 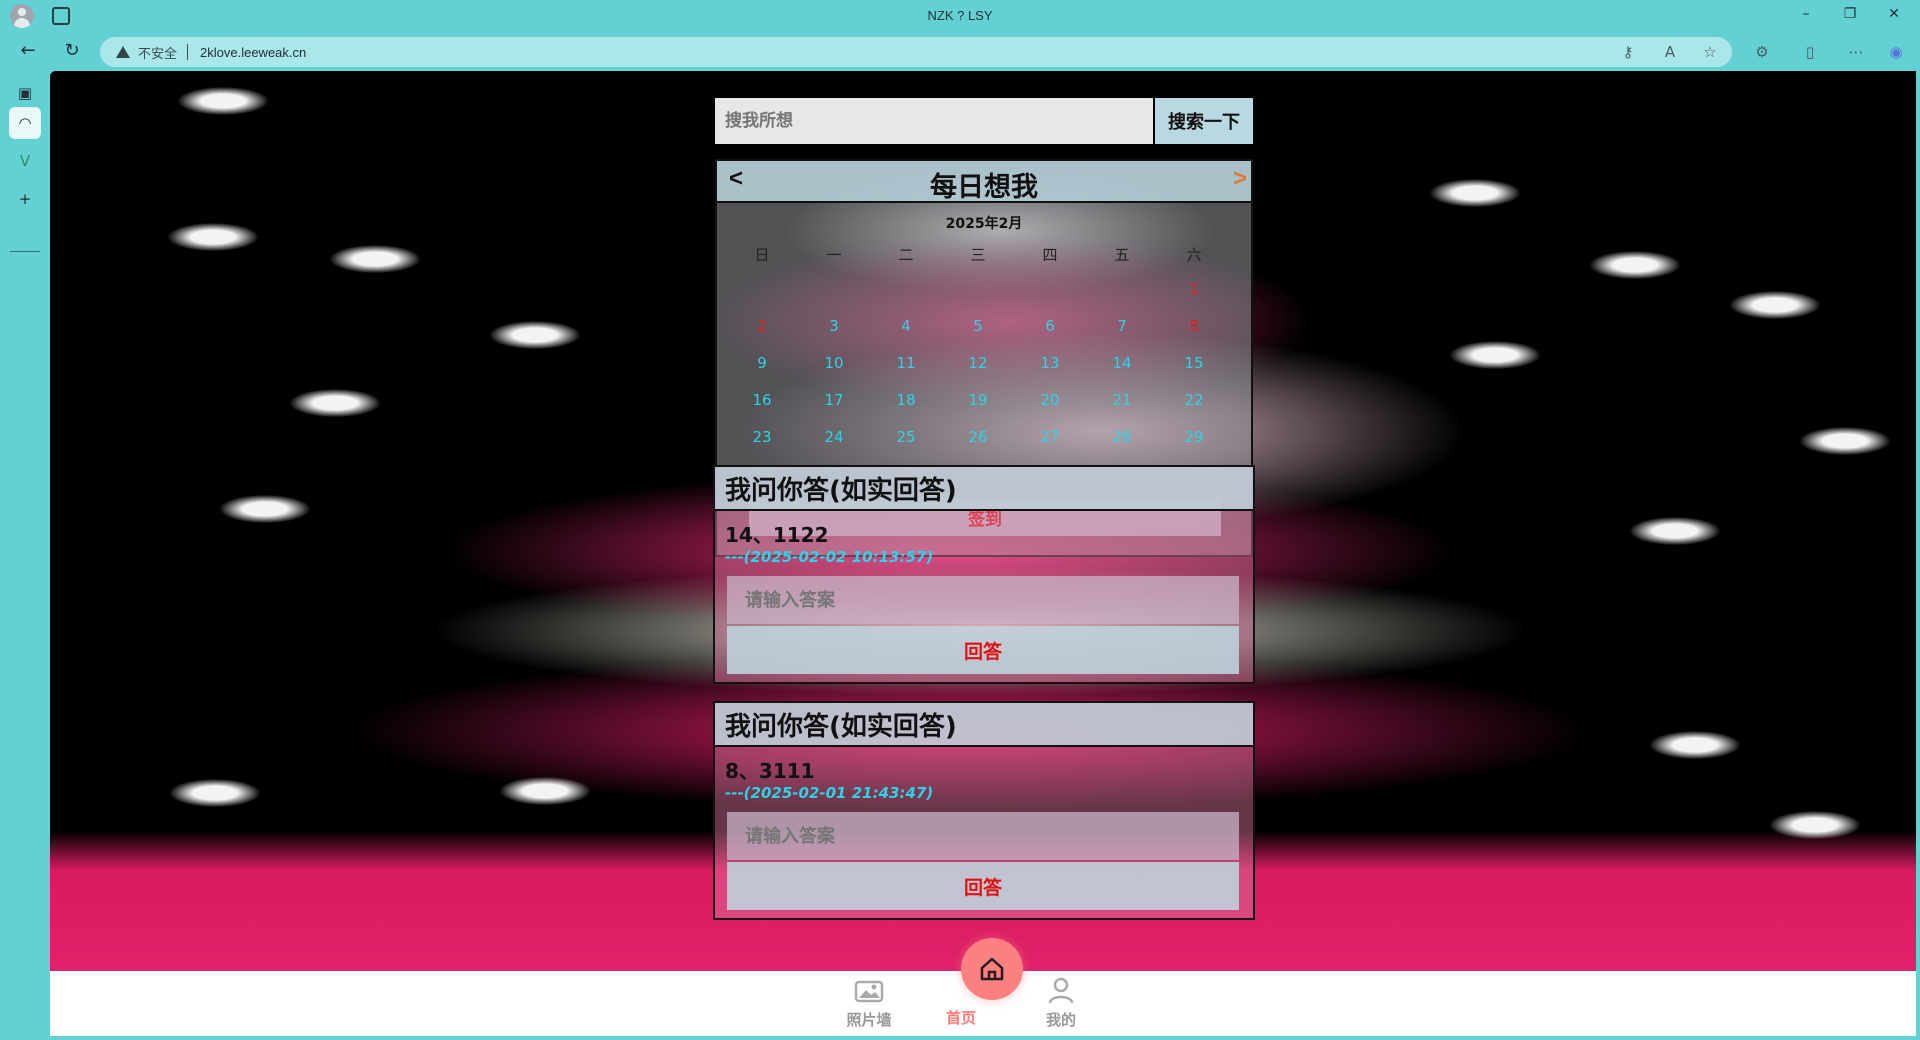 What do you see at coordinates (834, 400) in the screenshot?
I see `calendar-day: 17` at bounding box center [834, 400].